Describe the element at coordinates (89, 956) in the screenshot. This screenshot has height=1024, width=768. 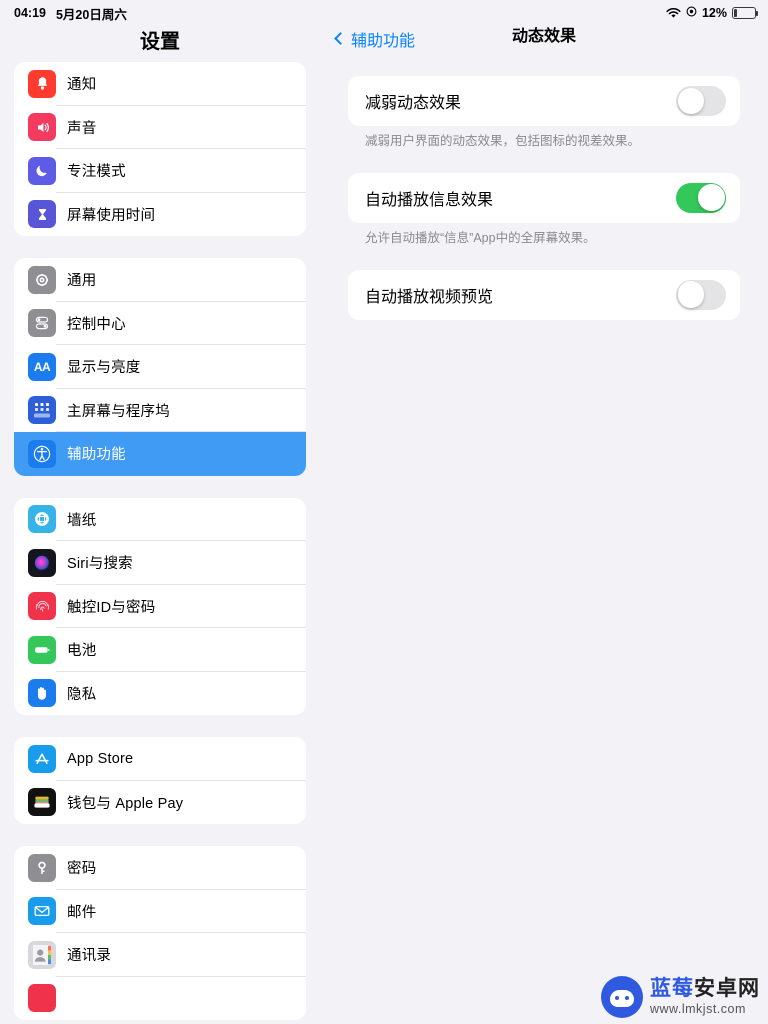
I see `sidebar-item-label: 通讯录` at that location.